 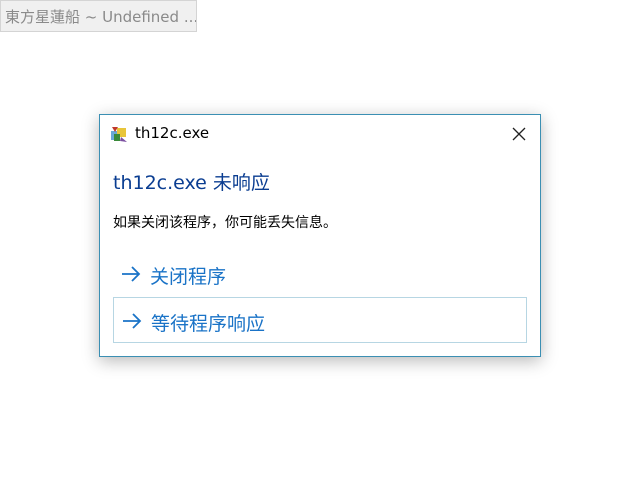 What do you see at coordinates (172, 133) in the screenshot?
I see `dialog-title: th12c.exe` at bounding box center [172, 133].